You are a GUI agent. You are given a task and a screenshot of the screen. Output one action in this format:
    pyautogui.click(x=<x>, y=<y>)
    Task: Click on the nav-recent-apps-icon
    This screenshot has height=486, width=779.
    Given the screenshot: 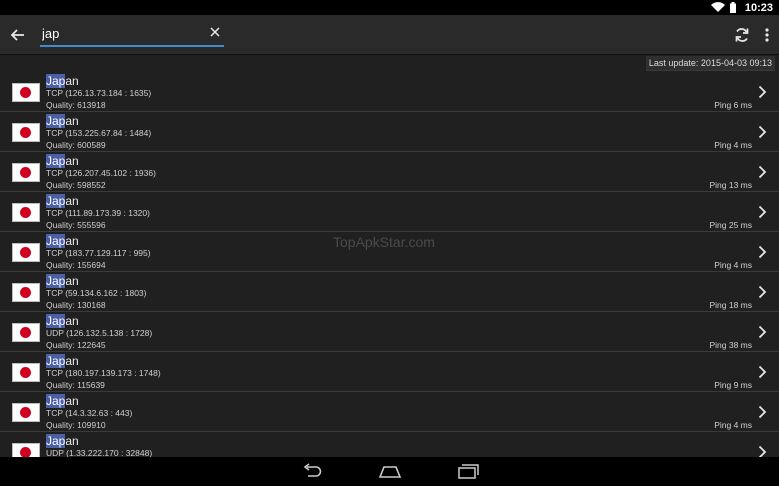 What is the action you would take?
    pyautogui.click(x=468, y=471)
    